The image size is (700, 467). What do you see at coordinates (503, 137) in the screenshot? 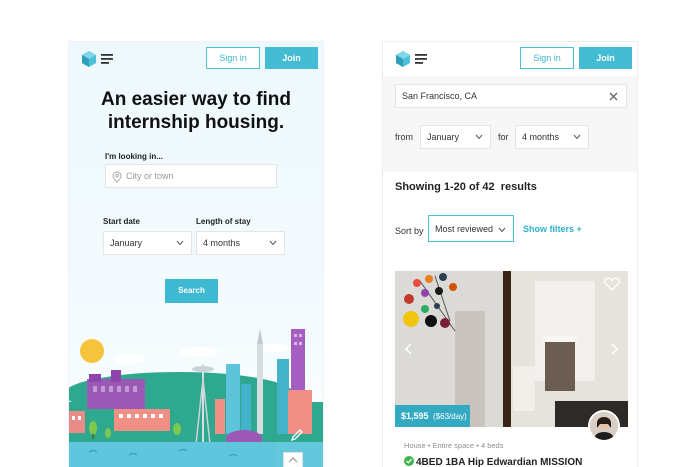
I see `for-label: for` at bounding box center [503, 137].